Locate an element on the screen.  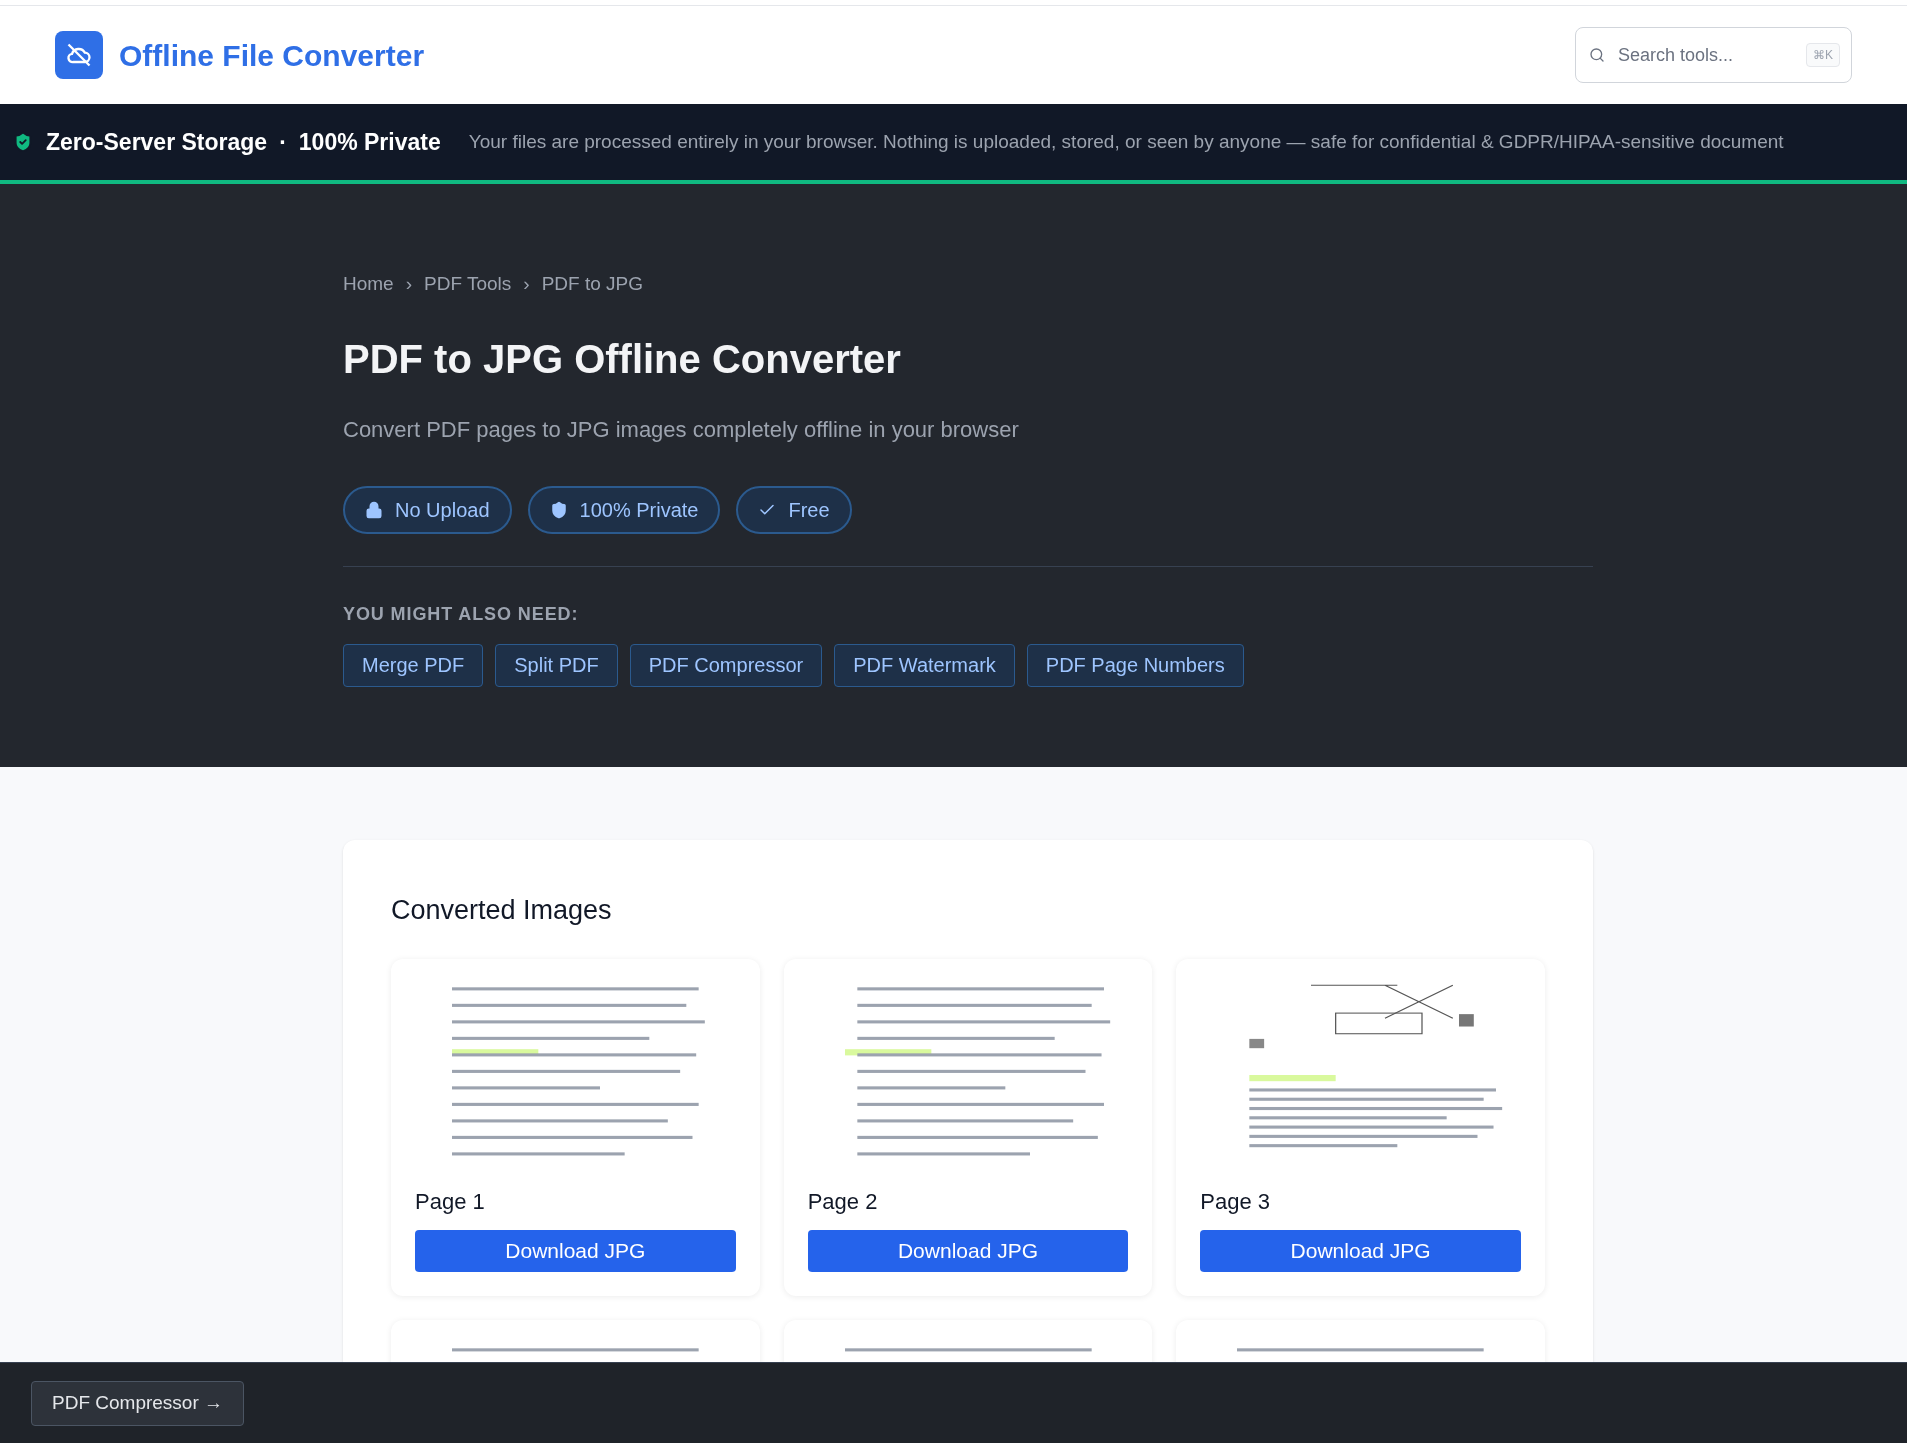
shield-icon is located at coordinates (558, 509).